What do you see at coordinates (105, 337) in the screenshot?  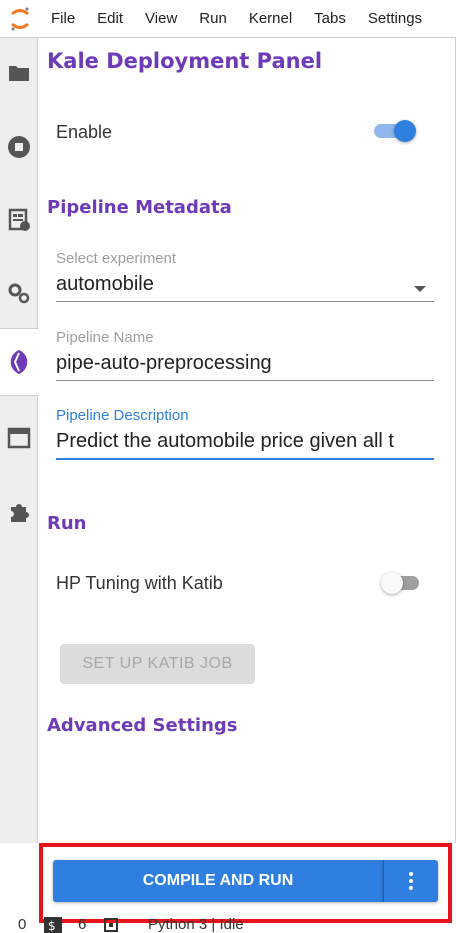 I see `pipeline-name-label: Pipeline Name` at bounding box center [105, 337].